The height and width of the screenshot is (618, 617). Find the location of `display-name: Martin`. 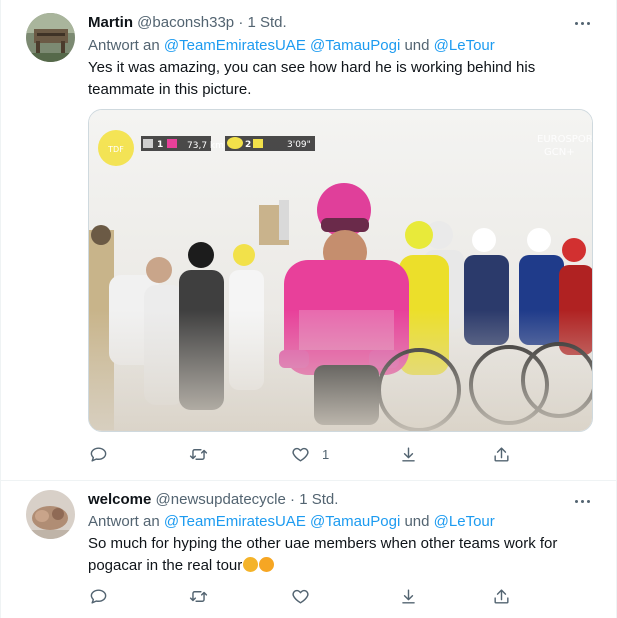

display-name: Martin is located at coordinates (110, 22).